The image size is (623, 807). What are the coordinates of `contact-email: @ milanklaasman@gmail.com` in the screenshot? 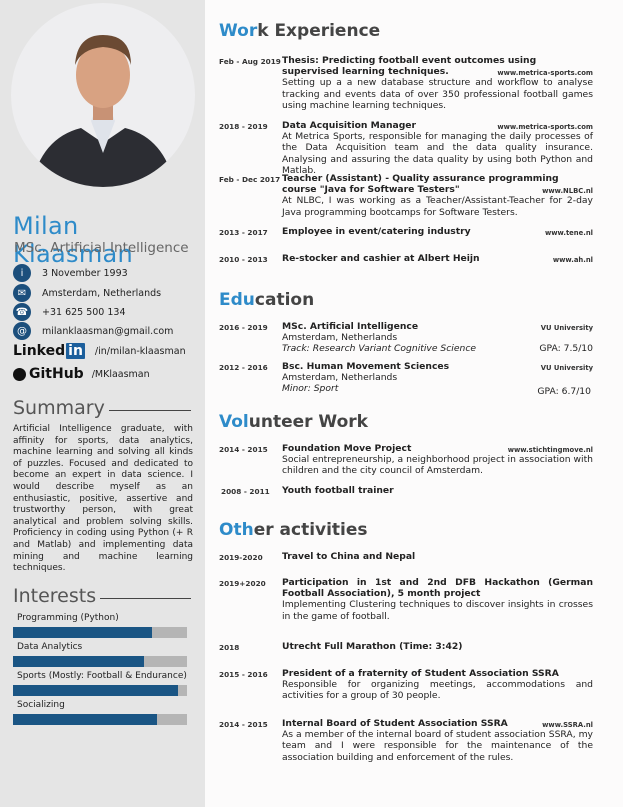 It's located at (93, 331).